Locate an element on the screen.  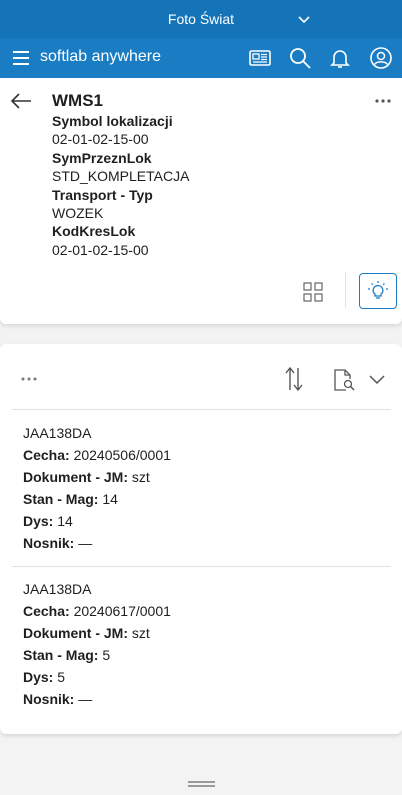
field-value: STD_KOMPLETACJA is located at coordinates (121, 176).